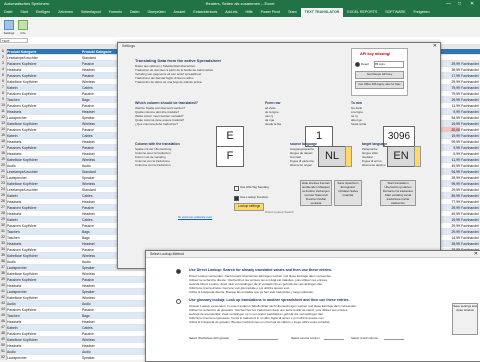 The height and width of the screenshot is (362, 480). I want to click on source-column-field: E, so click(230, 136).